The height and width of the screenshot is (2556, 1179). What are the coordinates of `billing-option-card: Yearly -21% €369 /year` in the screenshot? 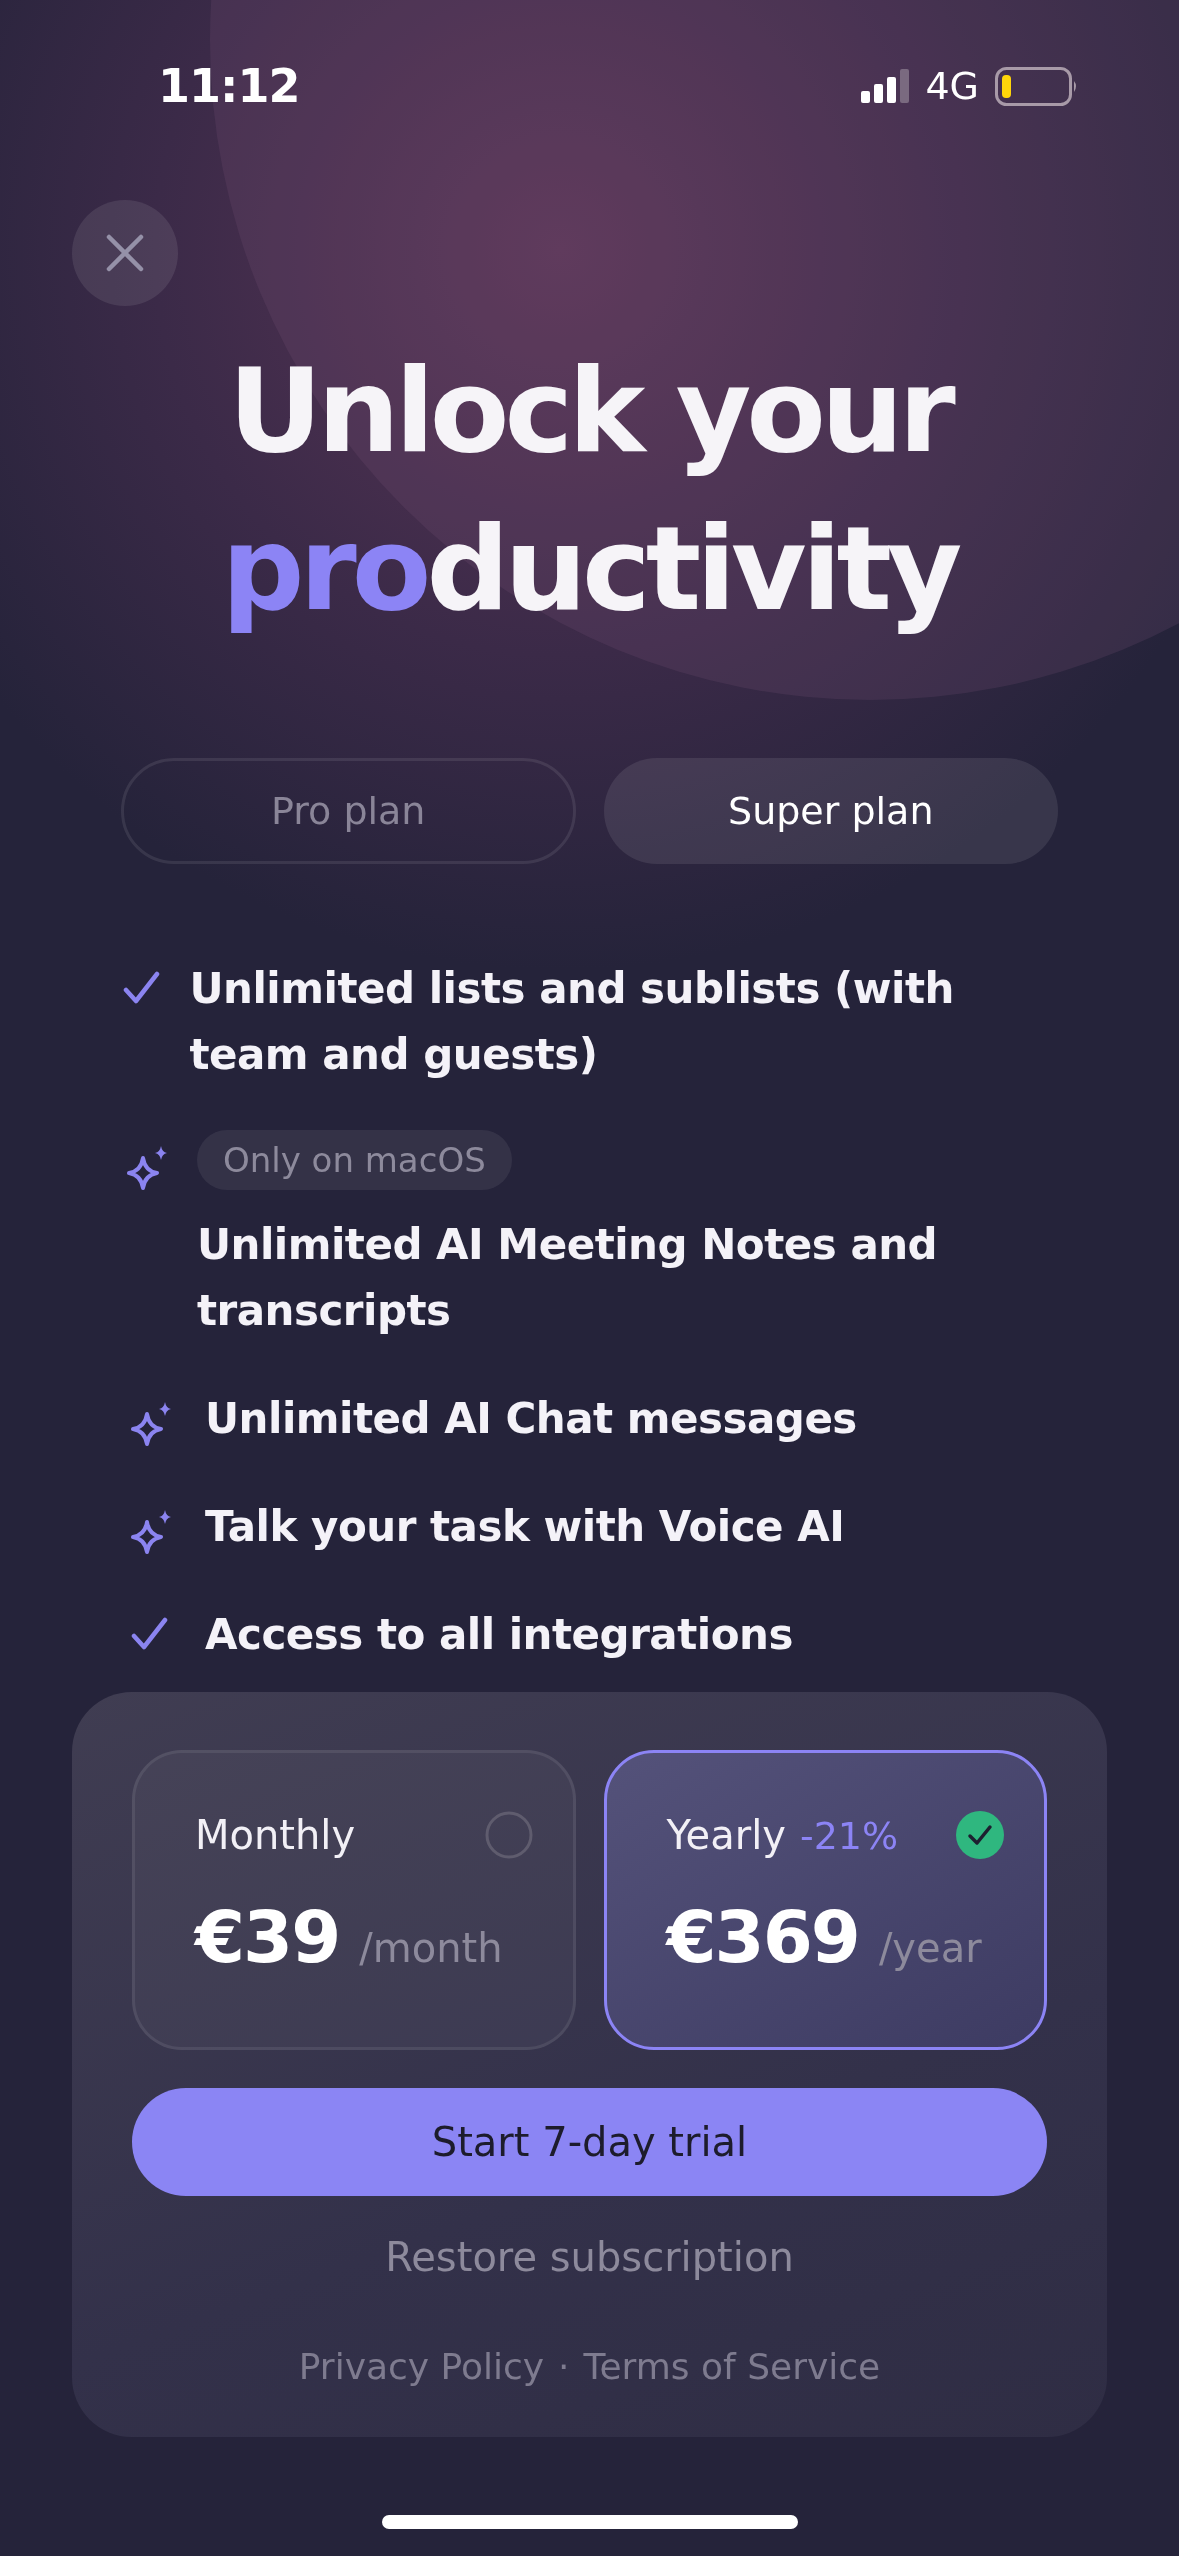 It's located at (825, 1900).